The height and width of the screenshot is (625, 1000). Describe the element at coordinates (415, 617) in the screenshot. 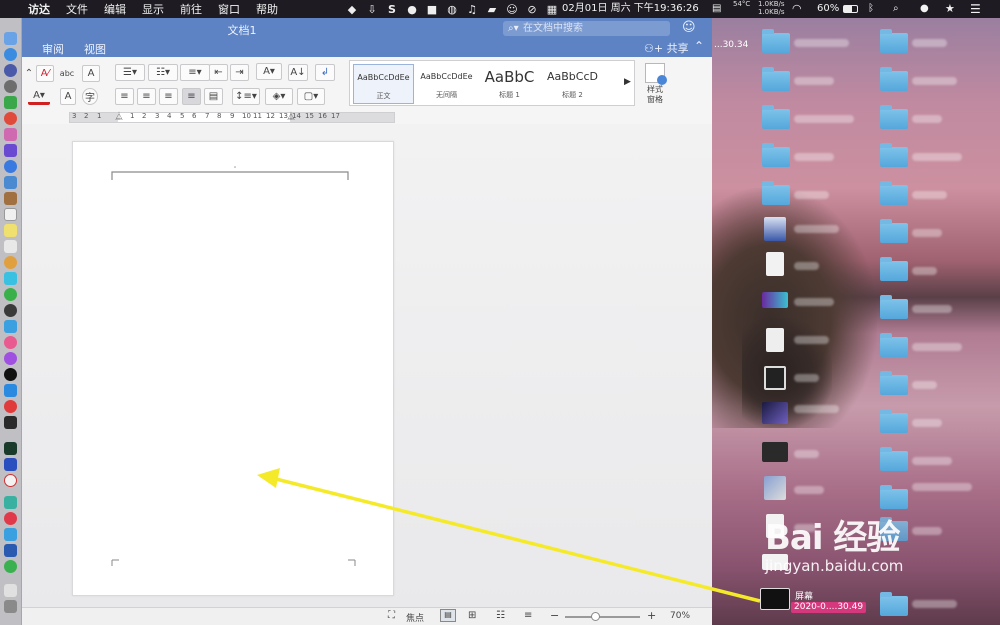

I see `focus-mode-label: 焦点` at that location.